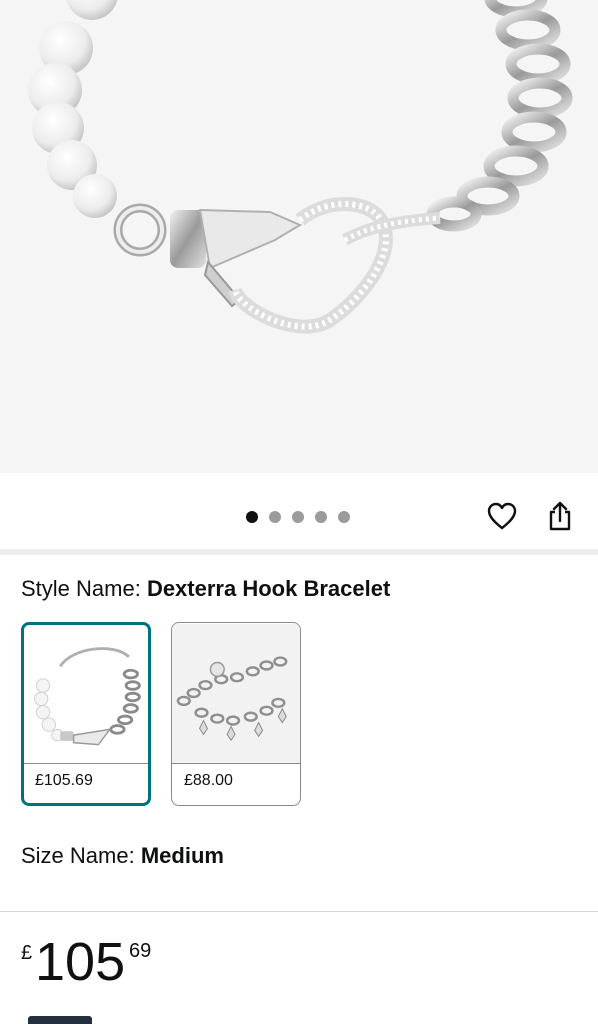 This screenshot has width=598, height=1024. I want to click on style-option-1: £105.69, so click(86, 714).